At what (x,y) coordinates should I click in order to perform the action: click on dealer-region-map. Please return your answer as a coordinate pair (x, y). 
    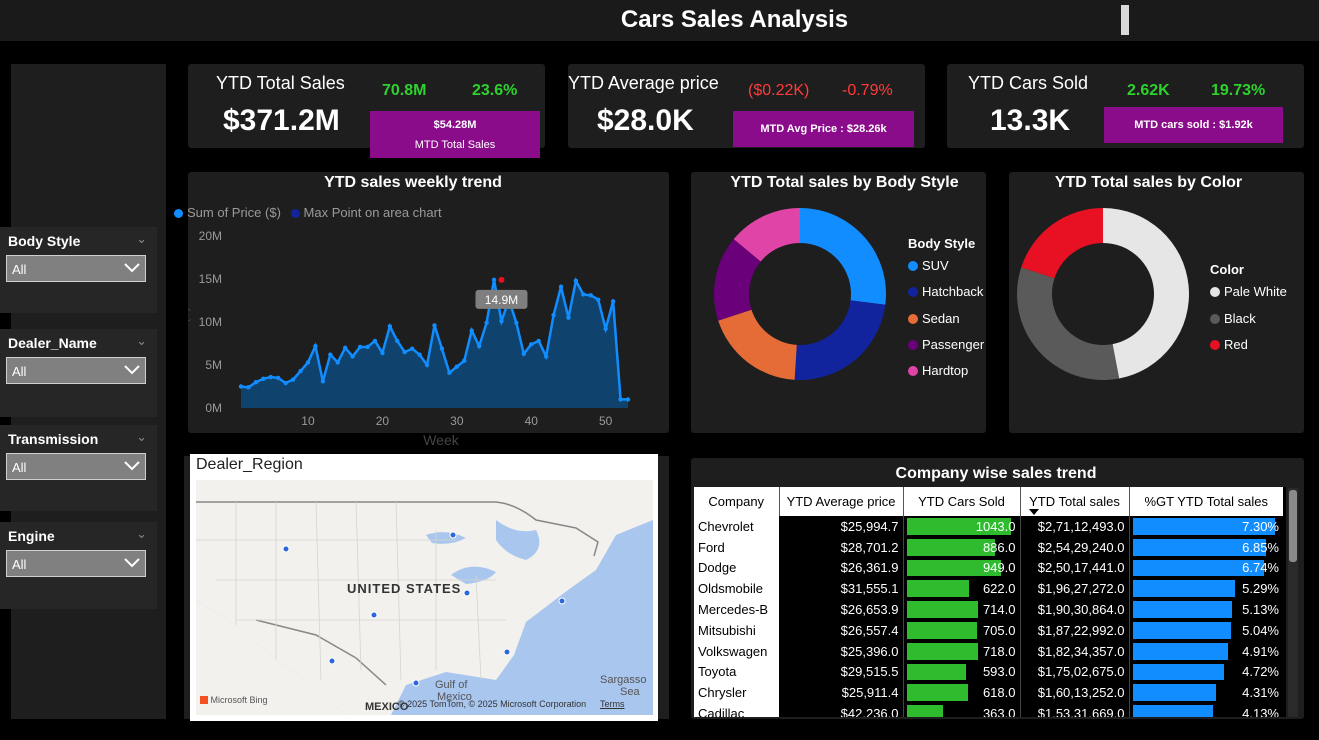
    Looking at the image, I should click on (424, 597).